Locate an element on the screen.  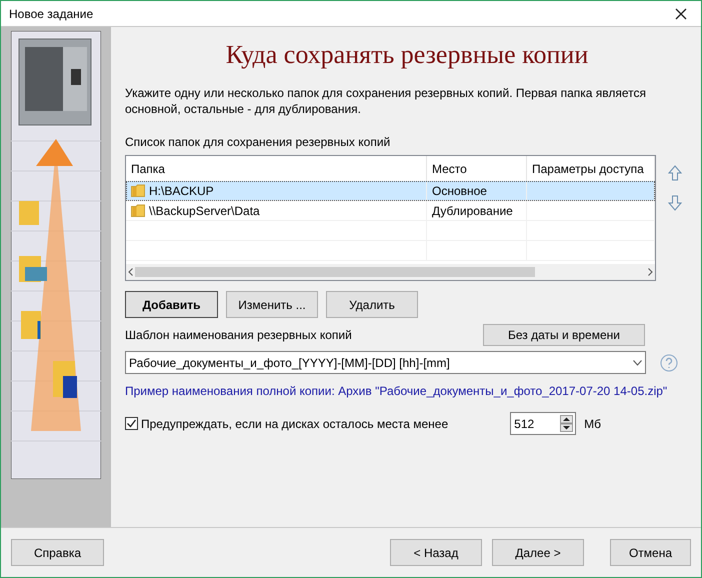
folder-action-button: Удалить is located at coordinates (372, 304).